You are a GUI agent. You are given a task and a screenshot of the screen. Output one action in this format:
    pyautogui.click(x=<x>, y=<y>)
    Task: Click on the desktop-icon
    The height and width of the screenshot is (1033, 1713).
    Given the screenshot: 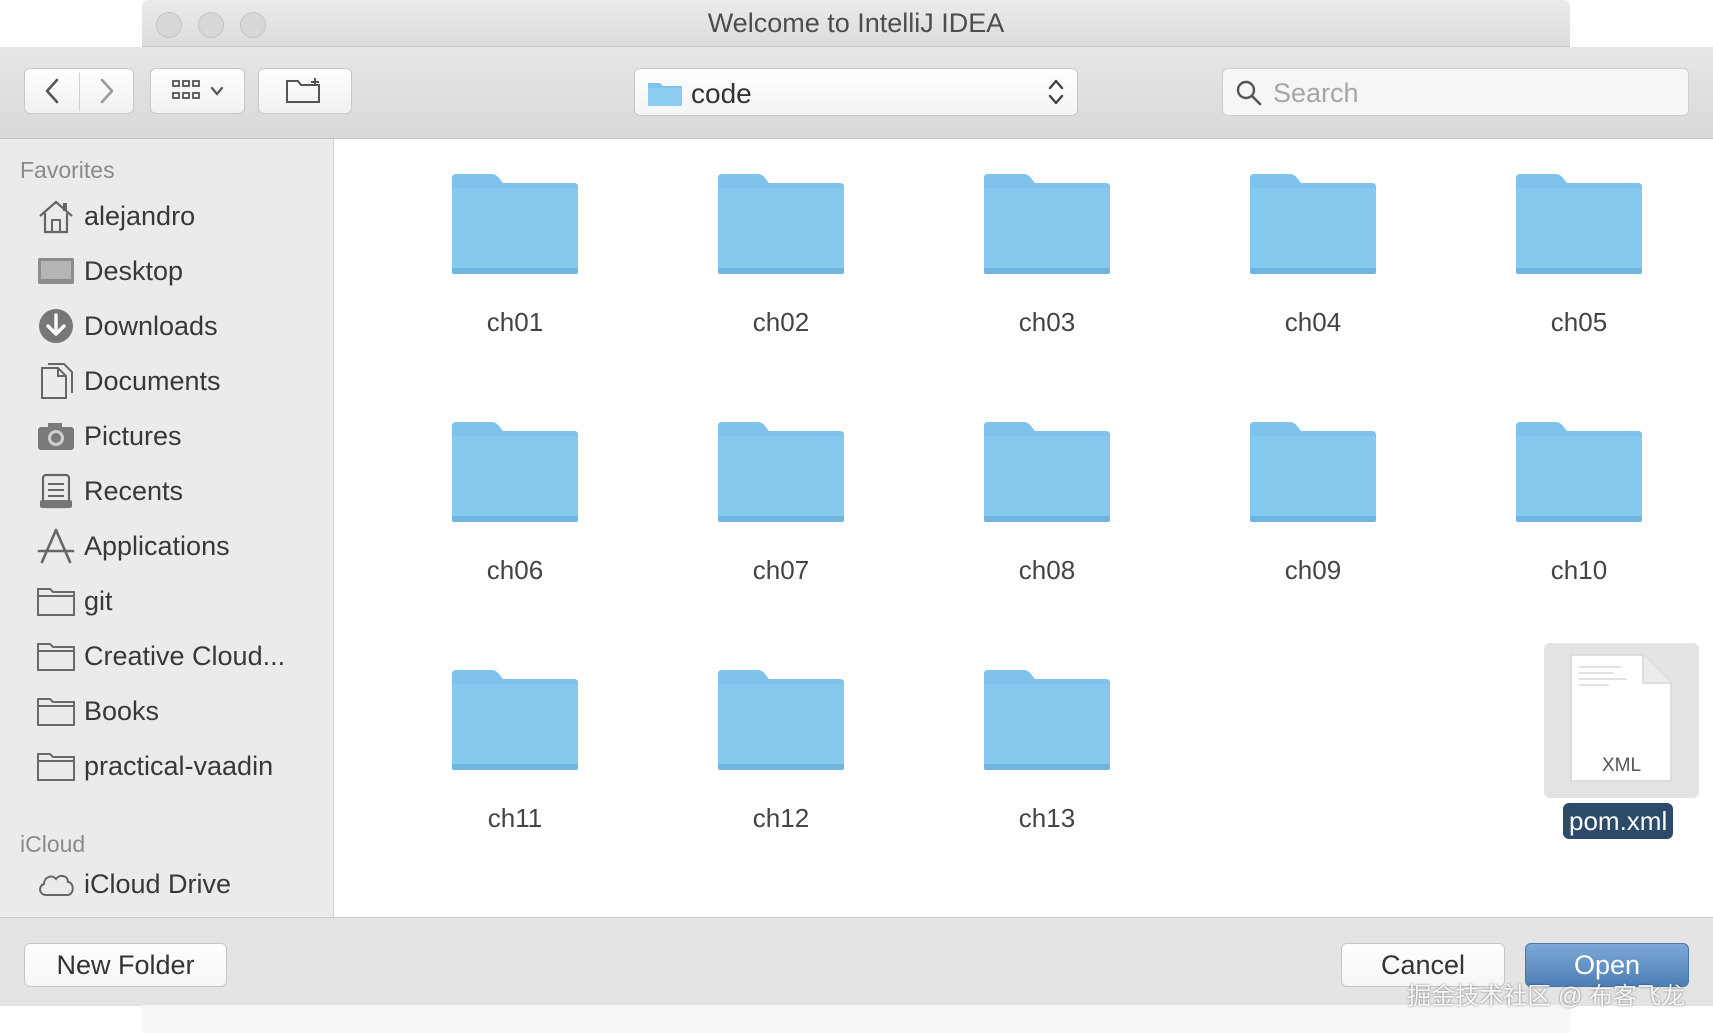 What is the action you would take?
    pyautogui.click(x=56, y=271)
    